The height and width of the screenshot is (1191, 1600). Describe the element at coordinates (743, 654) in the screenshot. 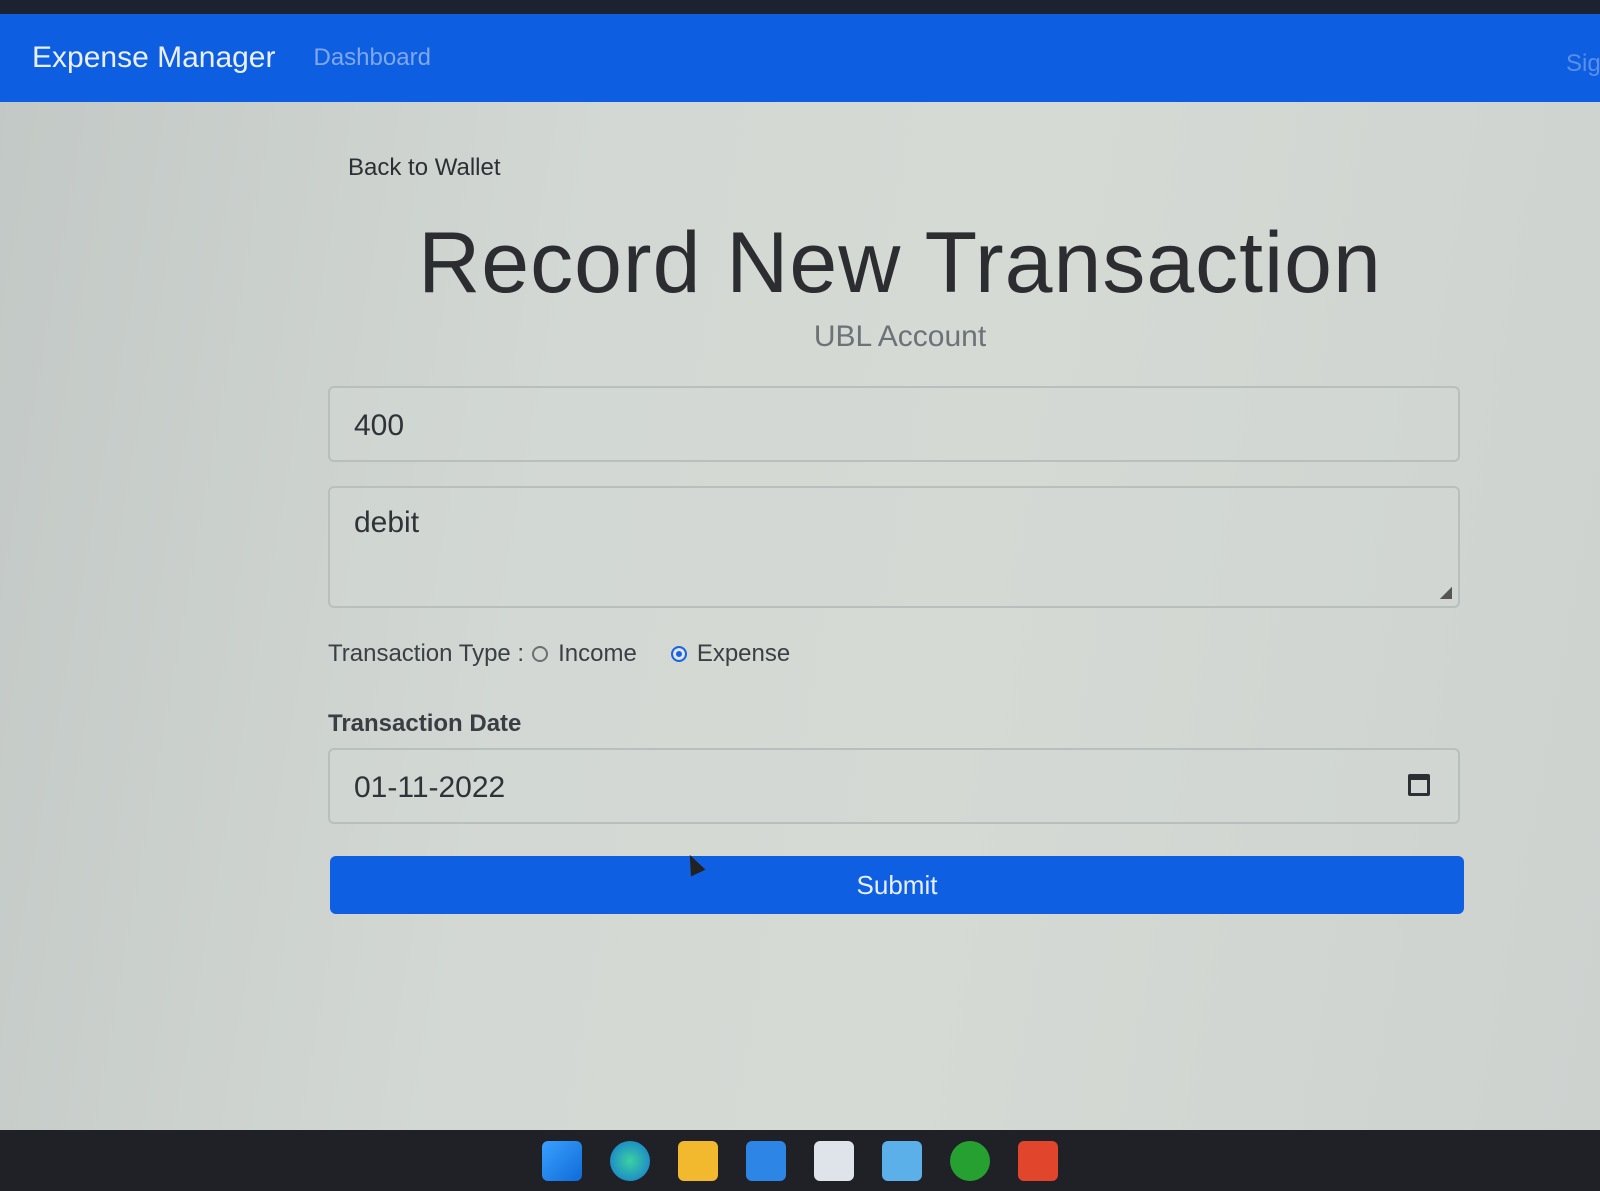

I see `expense-label: Expense` at that location.